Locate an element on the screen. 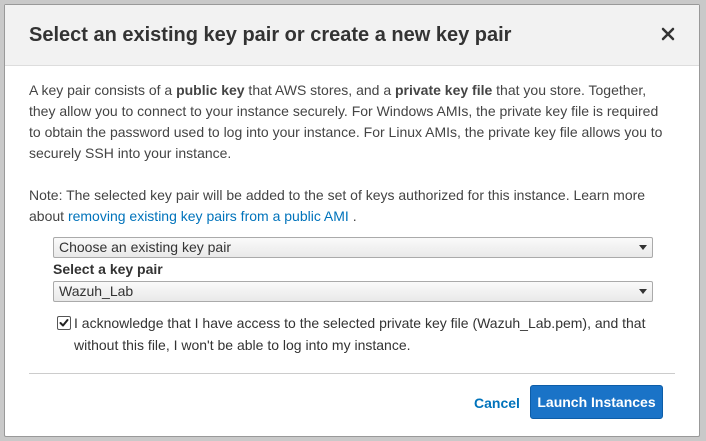 The width and height of the screenshot is (706, 441). acknowledge-checkbox is located at coordinates (64, 323).